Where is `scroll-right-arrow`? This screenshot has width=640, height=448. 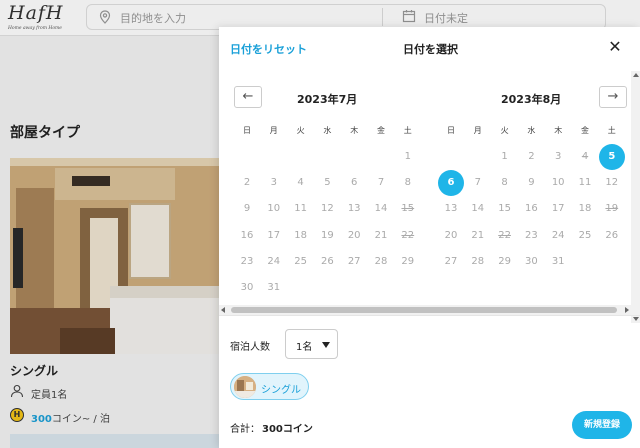 scroll-right-arrow is located at coordinates (627, 310).